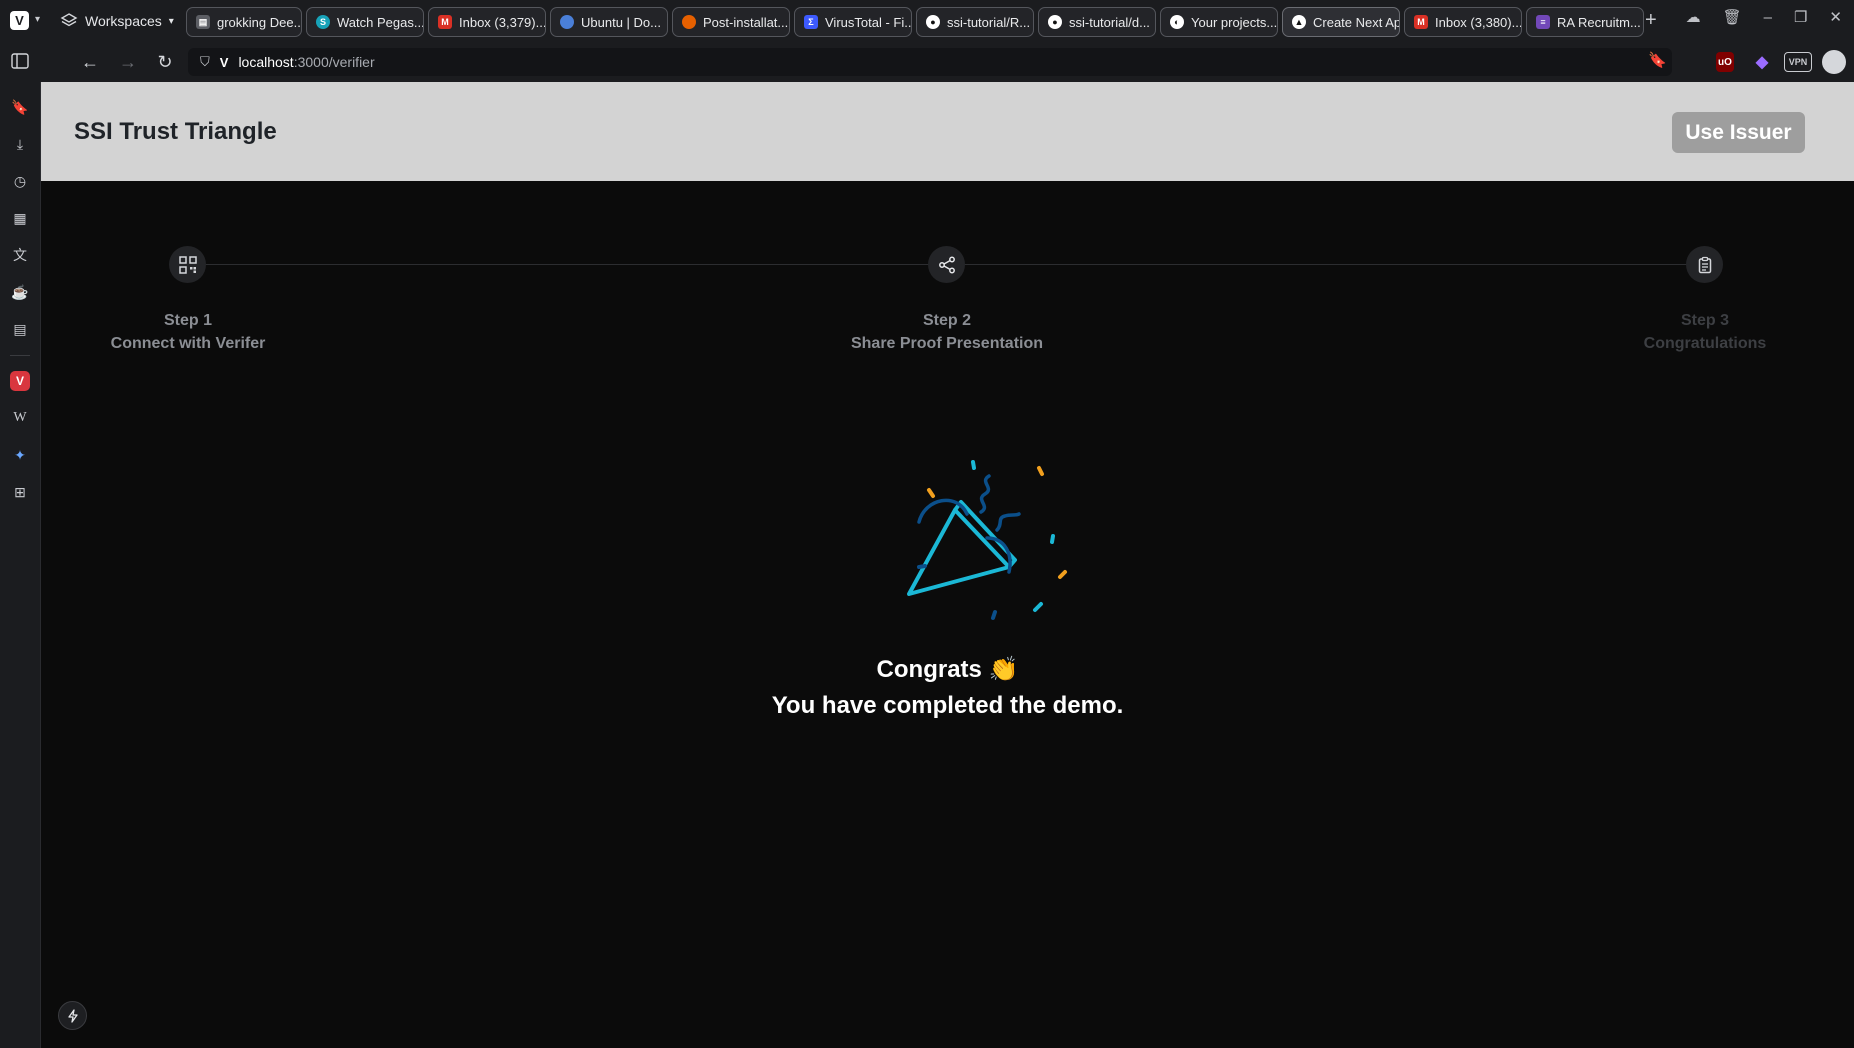 The height and width of the screenshot is (1048, 1854). Describe the element at coordinates (20, 355) in the screenshot. I see `panel-divider` at that location.